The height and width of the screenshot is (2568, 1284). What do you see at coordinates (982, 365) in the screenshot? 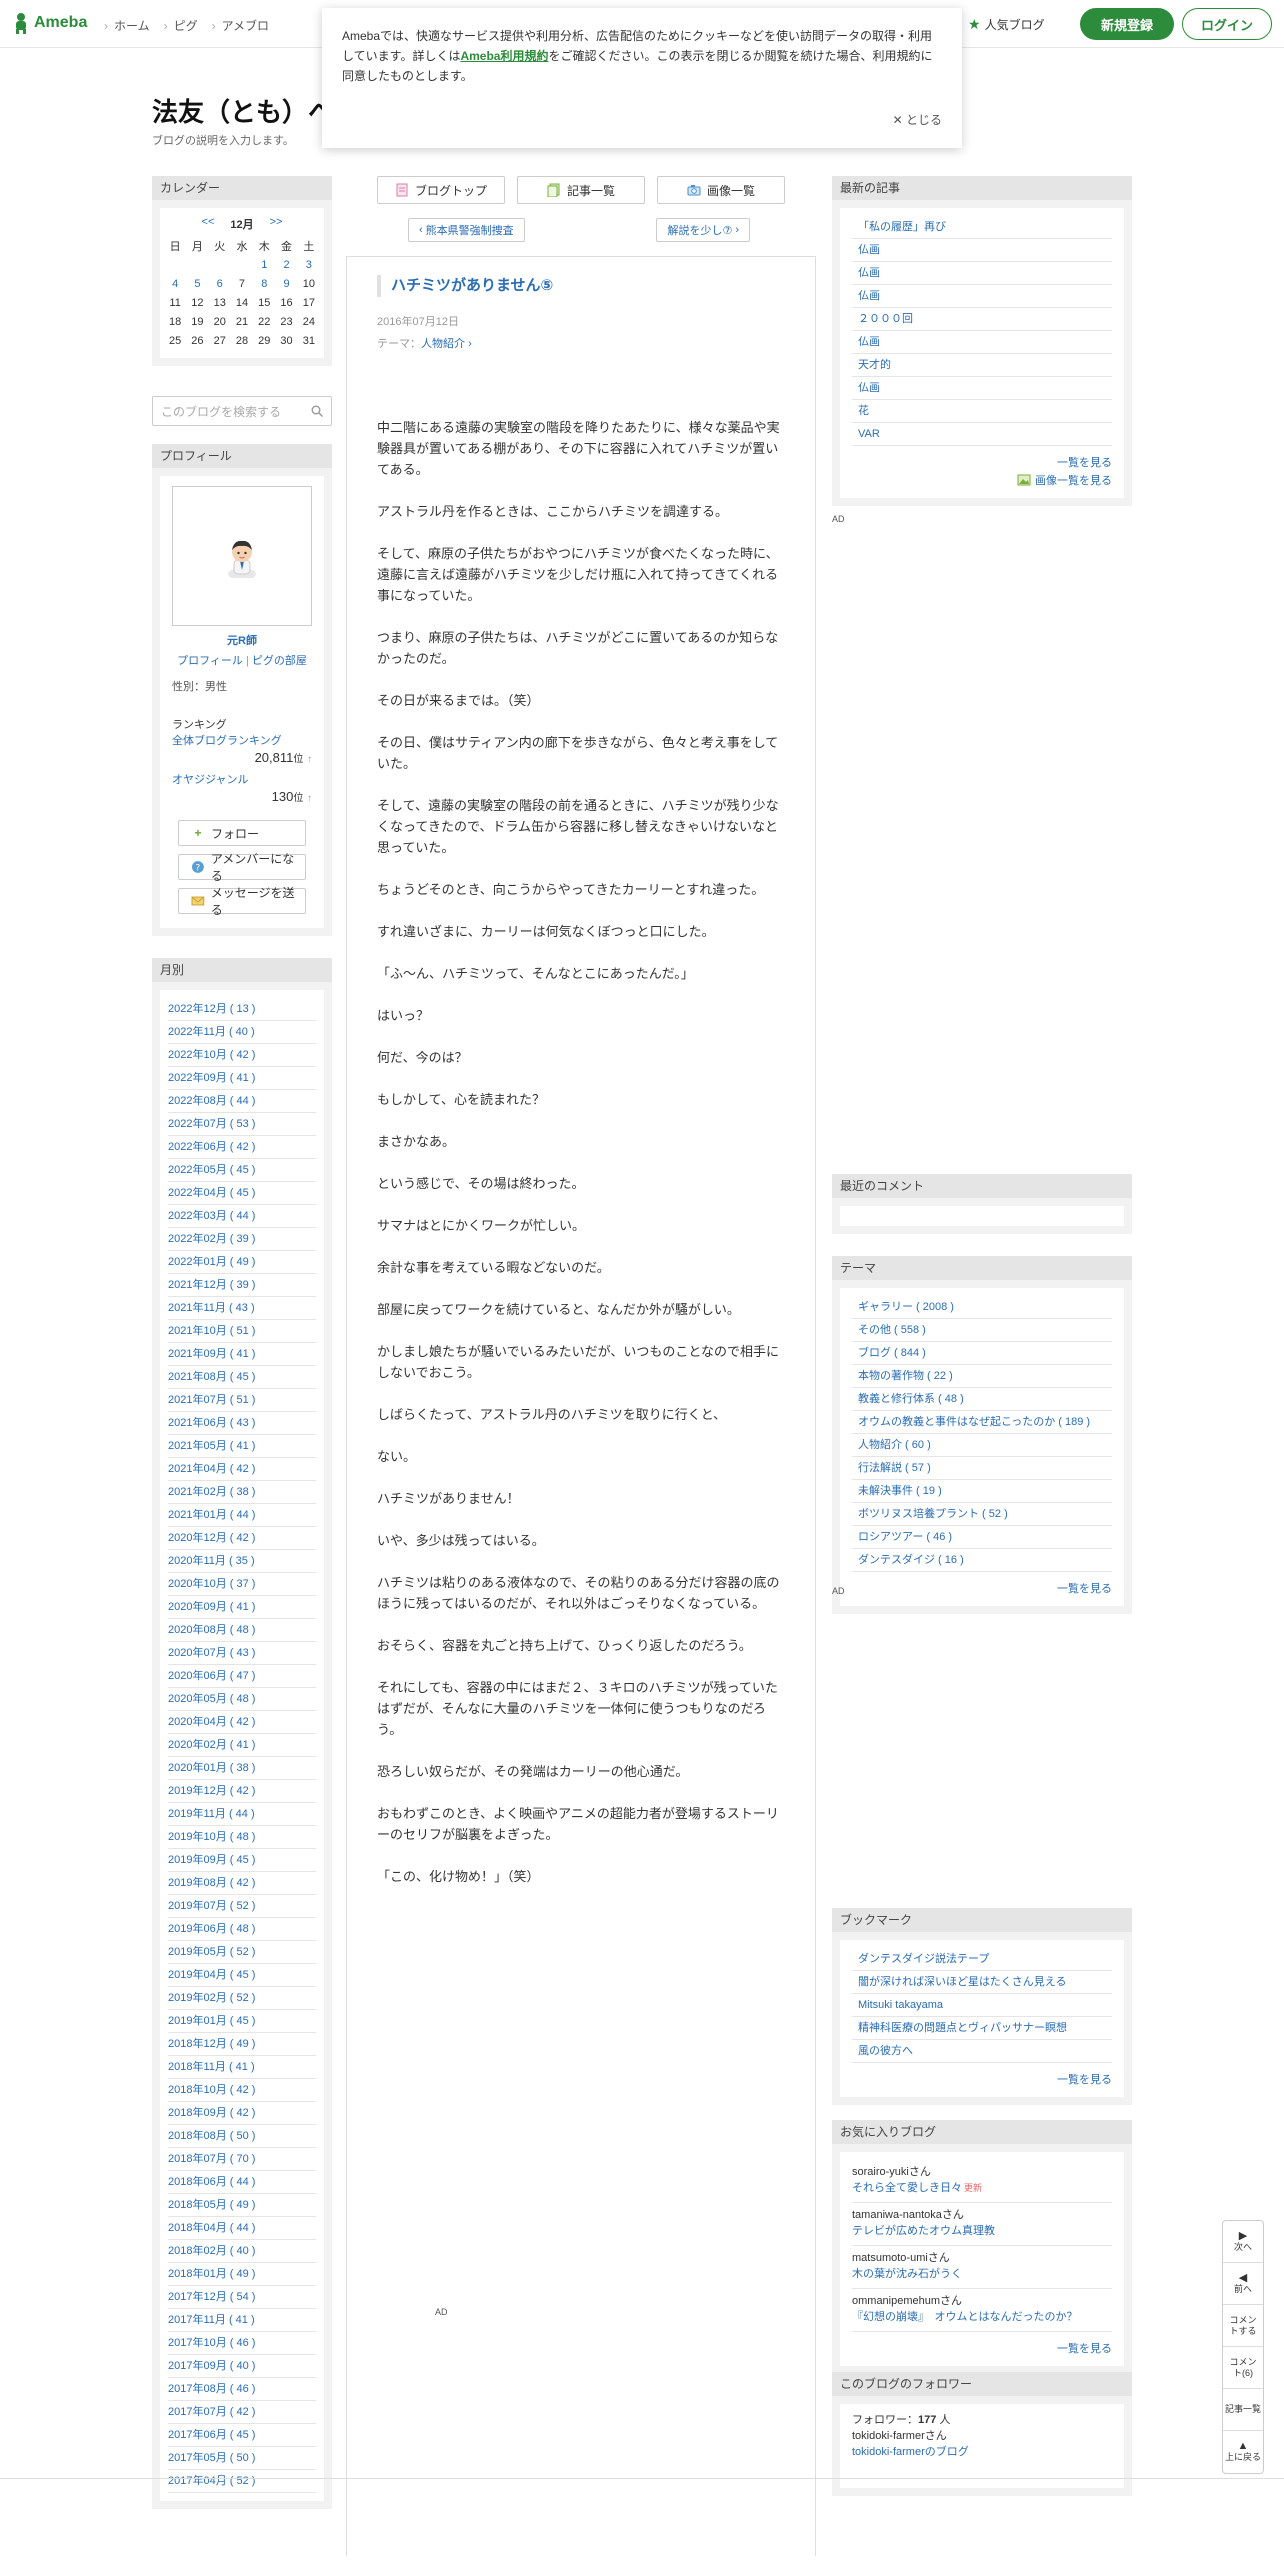
I see `recent-entry-link: 天才的` at bounding box center [982, 365].